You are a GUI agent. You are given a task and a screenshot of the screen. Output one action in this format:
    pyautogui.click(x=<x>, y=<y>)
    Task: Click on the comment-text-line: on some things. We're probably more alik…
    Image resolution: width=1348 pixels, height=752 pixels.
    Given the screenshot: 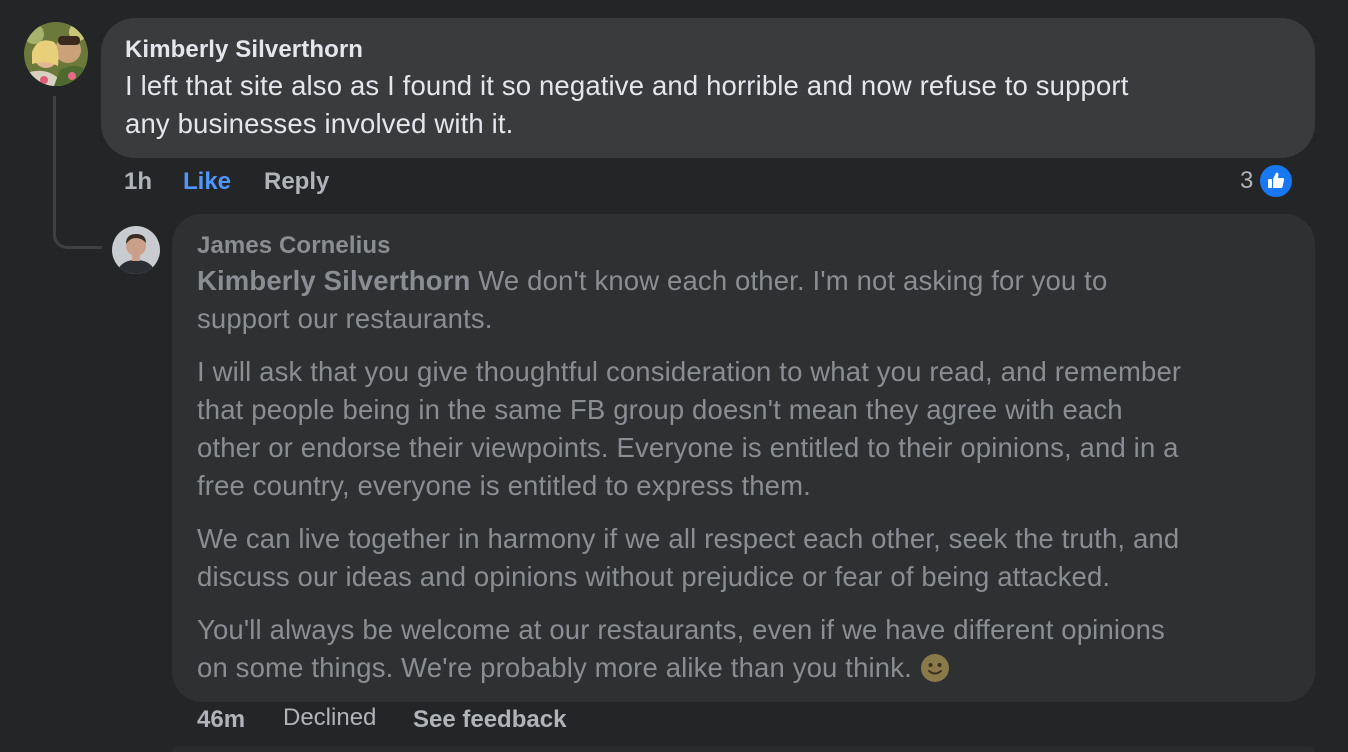 What is the action you would take?
    pyautogui.click(x=681, y=668)
    